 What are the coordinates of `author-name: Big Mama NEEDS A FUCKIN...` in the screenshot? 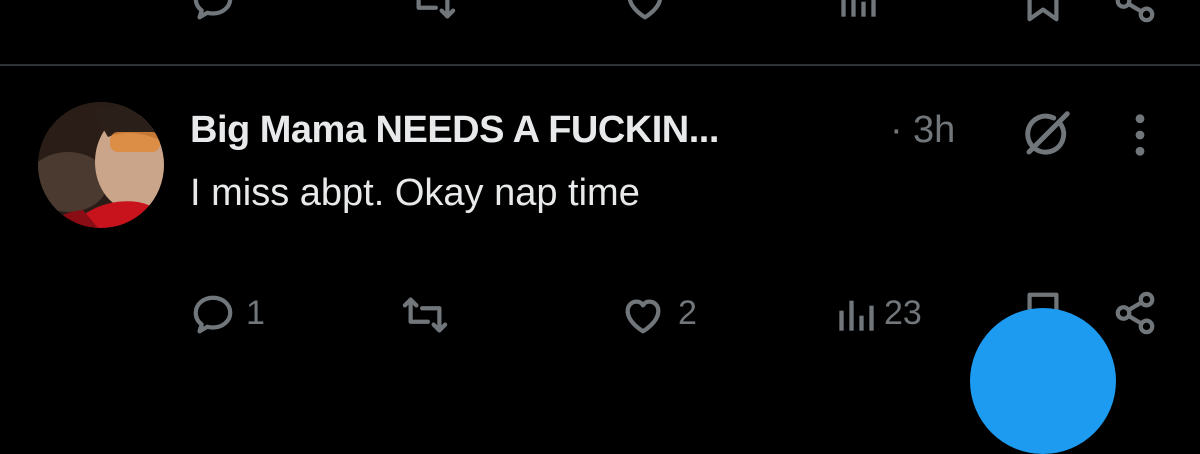 It's located at (454, 130).